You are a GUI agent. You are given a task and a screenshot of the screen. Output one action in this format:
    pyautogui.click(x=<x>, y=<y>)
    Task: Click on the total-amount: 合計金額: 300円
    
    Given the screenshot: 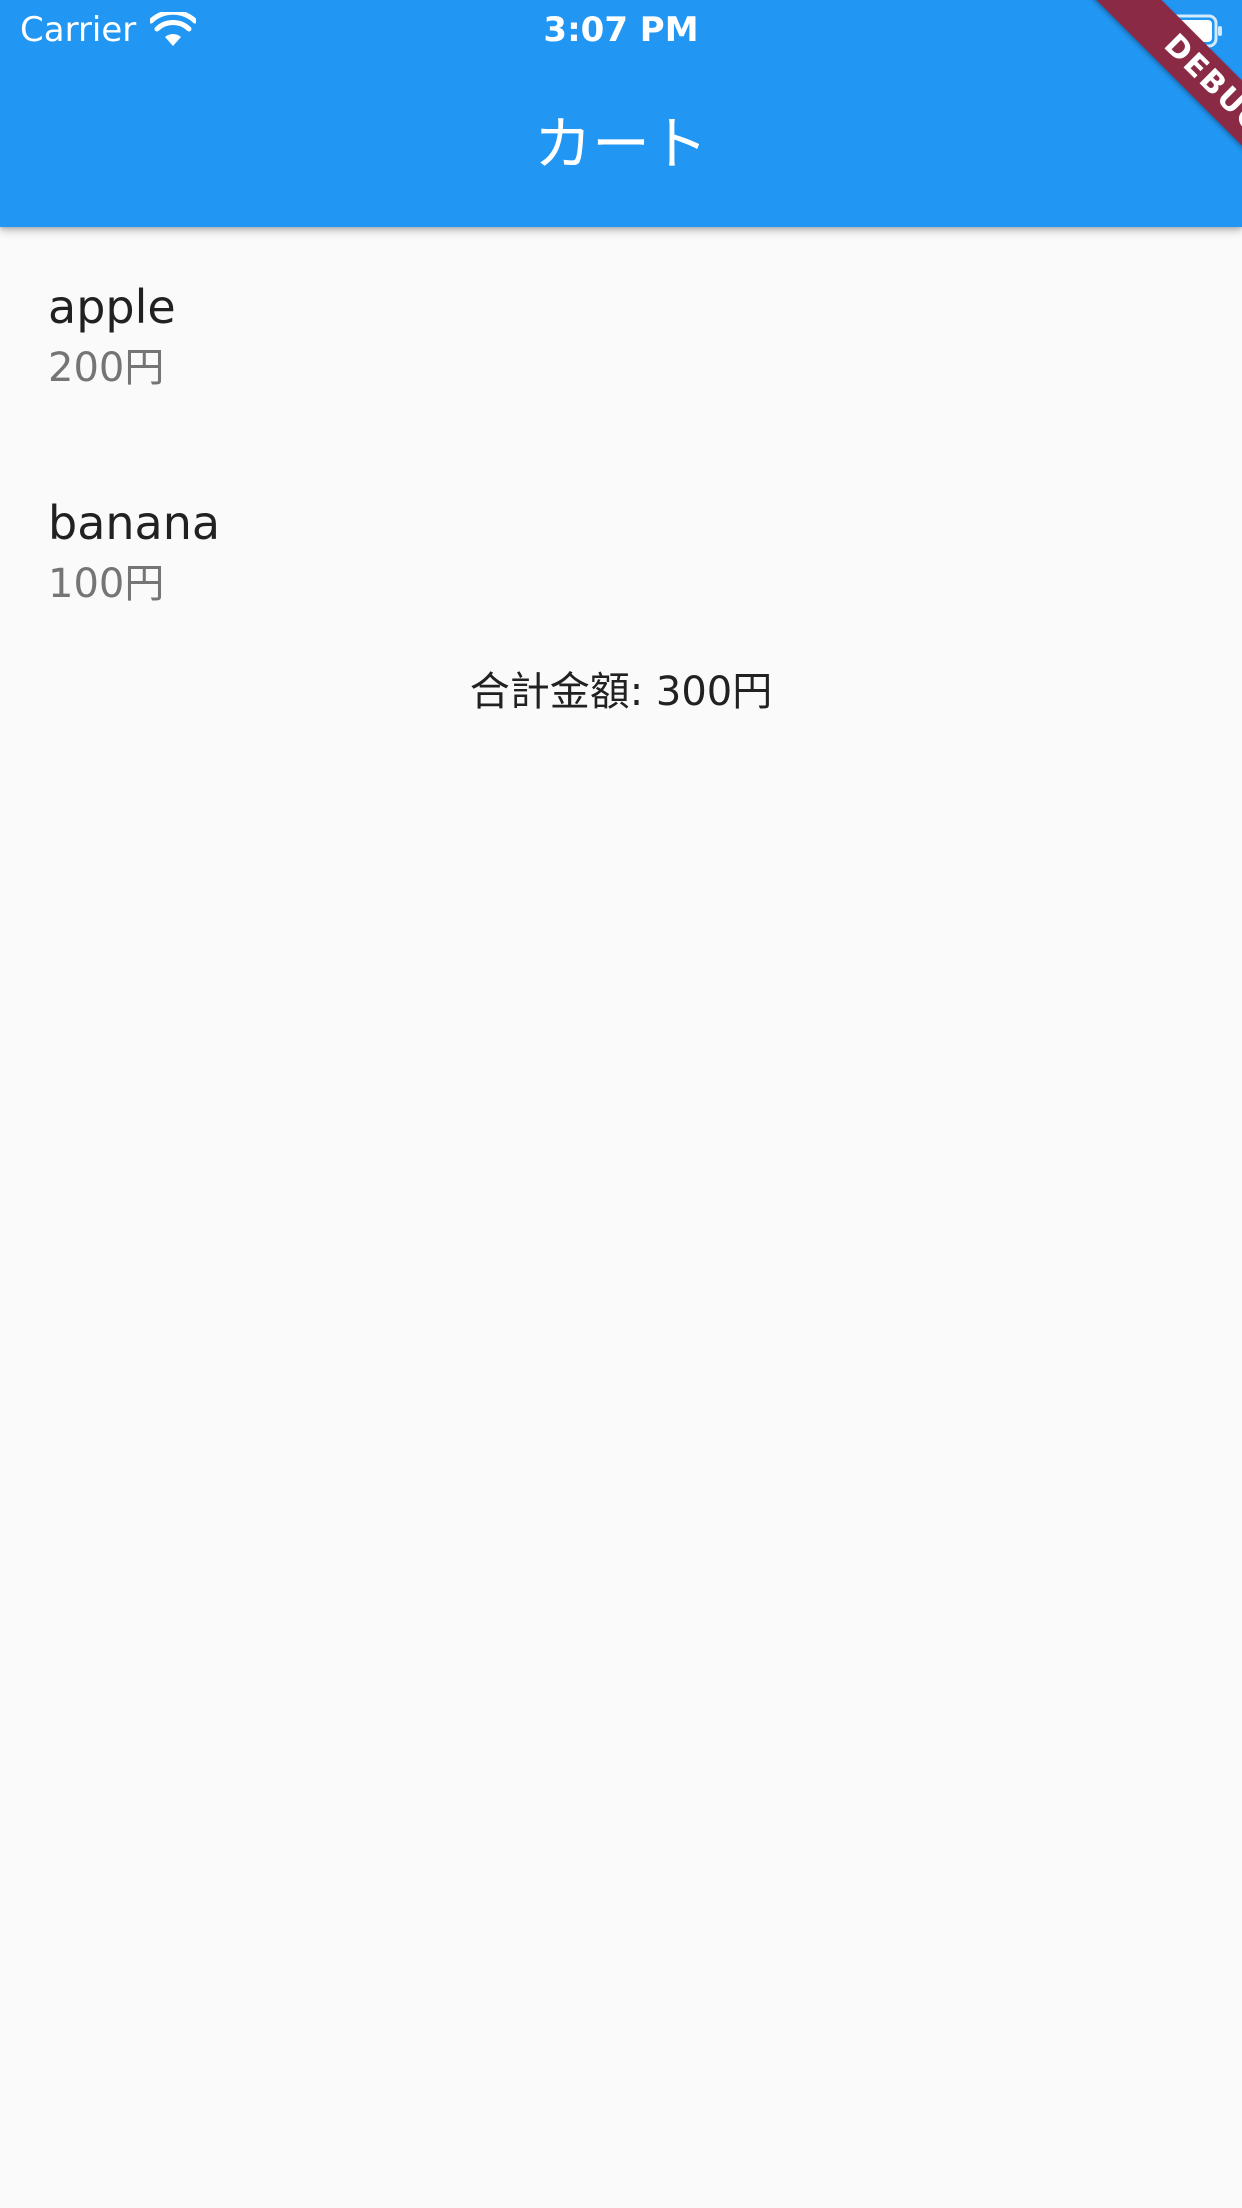 What is the action you would take?
    pyautogui.click(x=621, y=692)
    